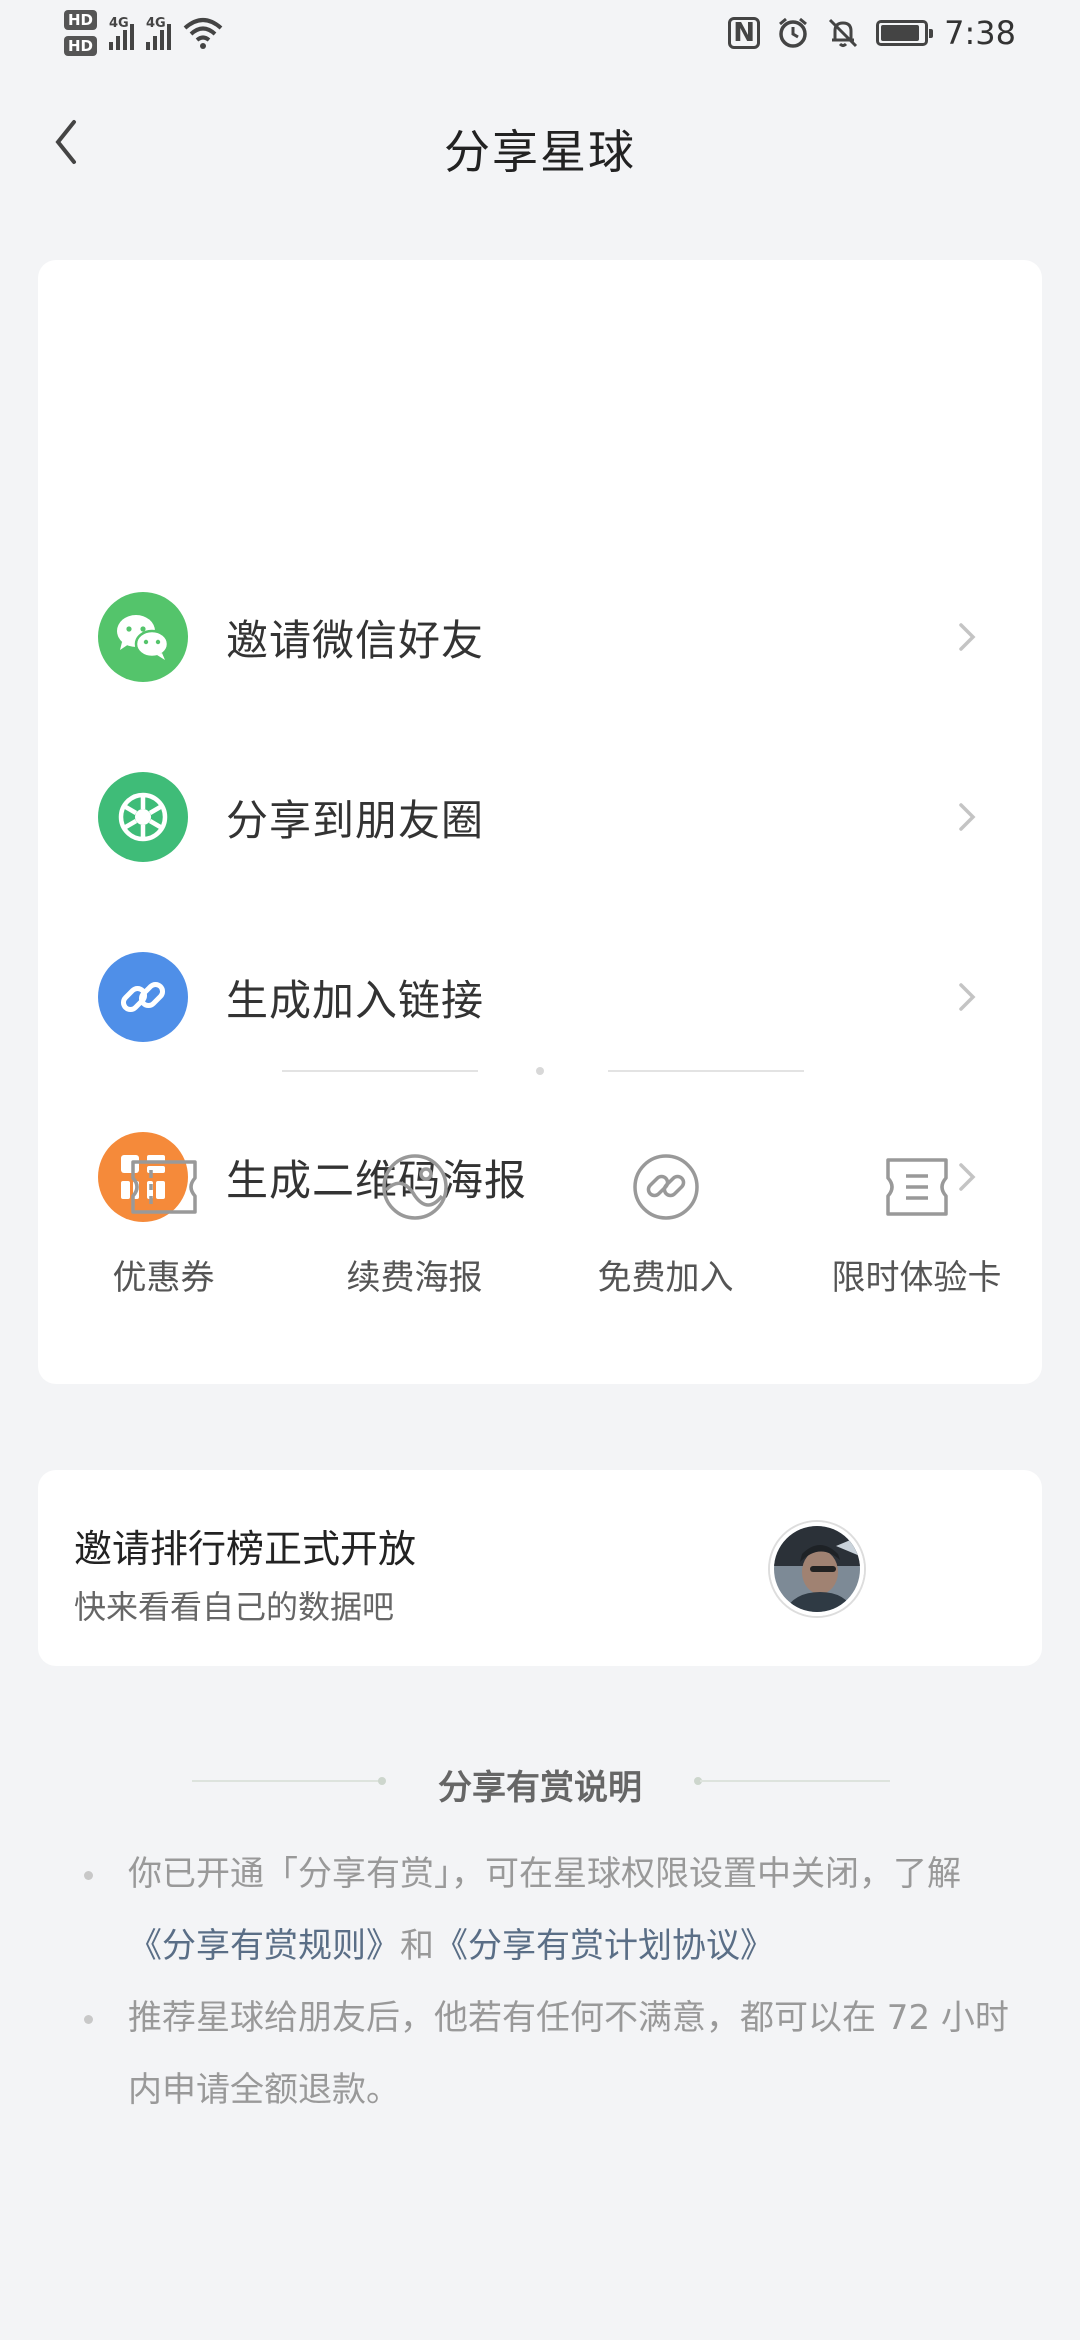  What do you see at coordinates (916, 1278) in the screenshot?
I see `tool-label: 限时体验卡` at bounding box center [916, 1278].